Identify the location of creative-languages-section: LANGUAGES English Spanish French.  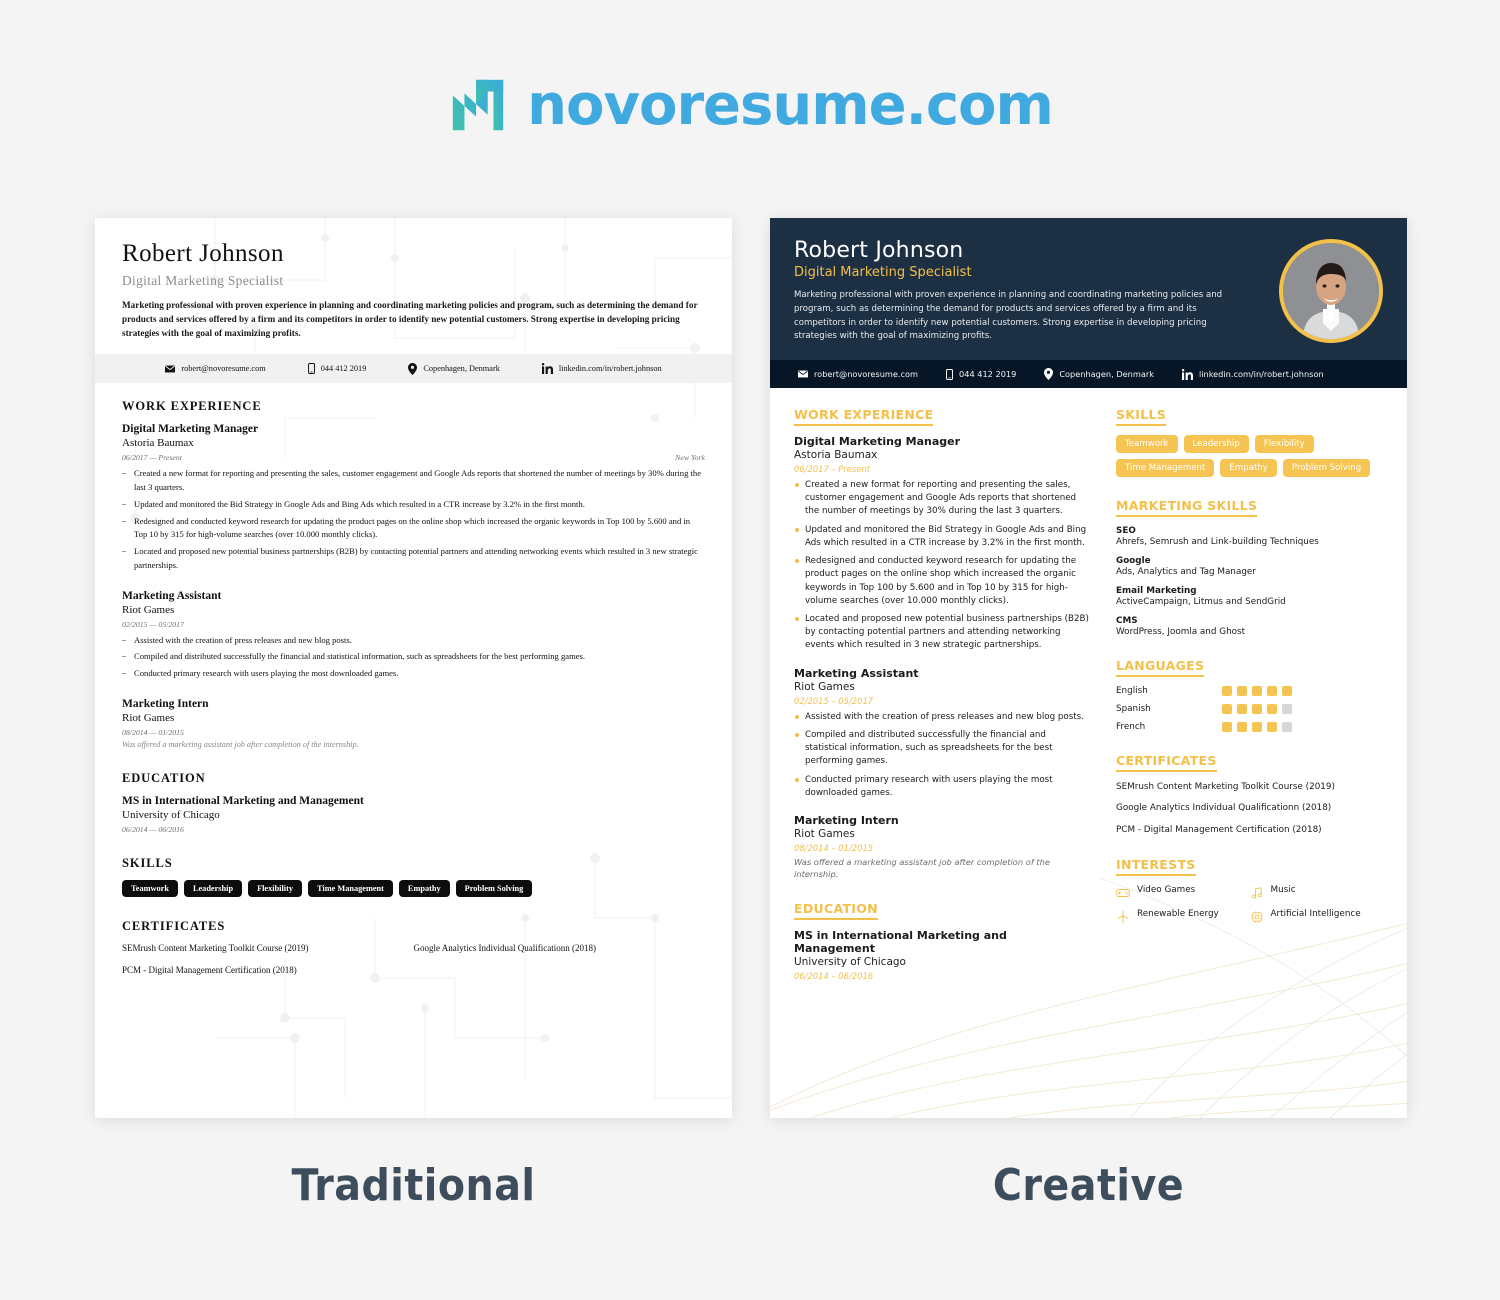
(1249, 693).